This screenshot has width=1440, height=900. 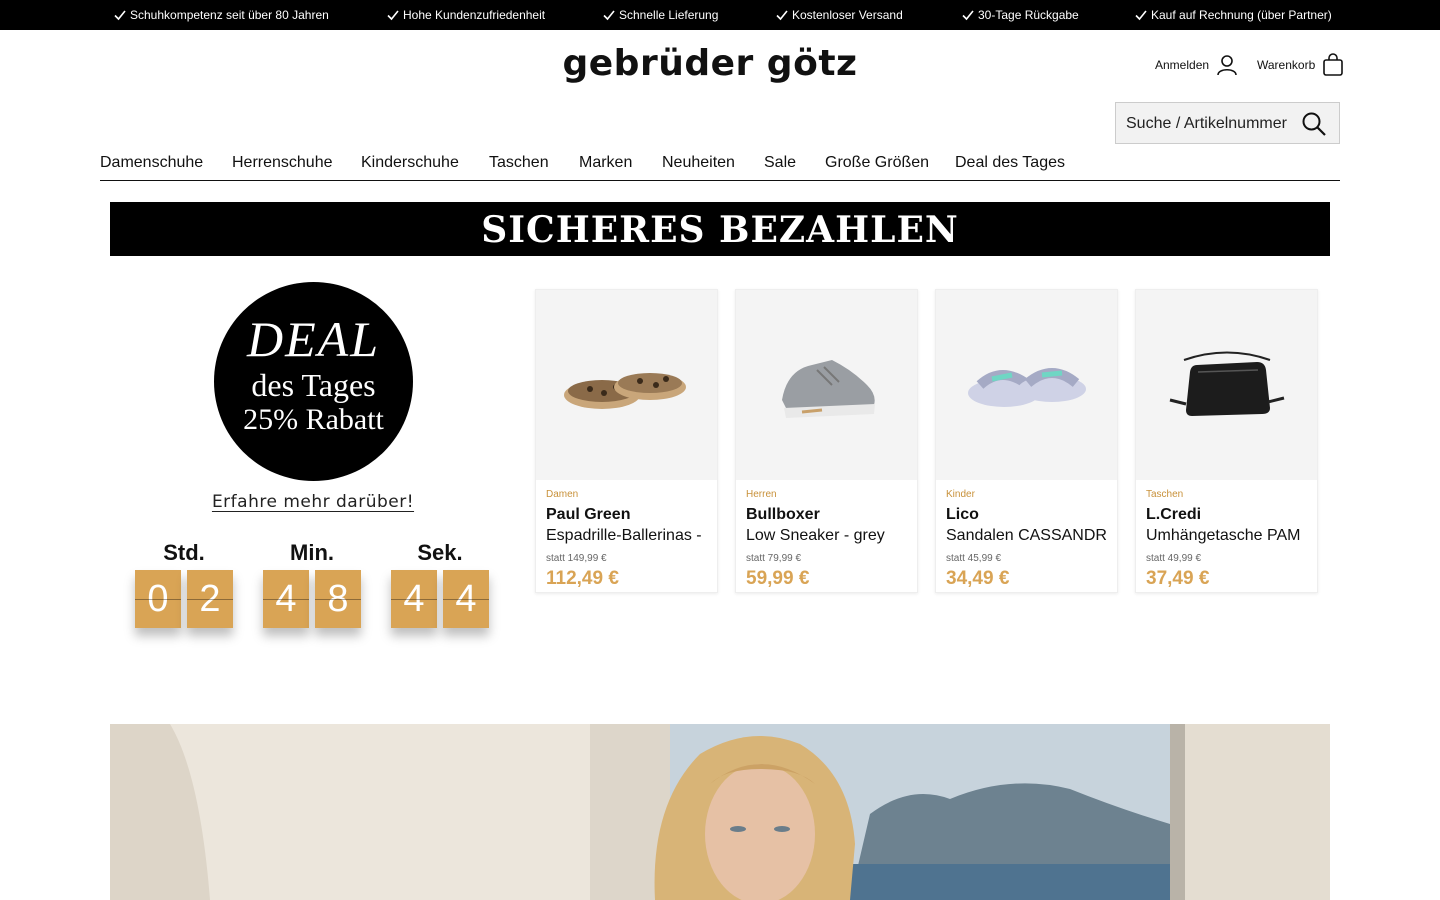 What do you see at coordinates (774, 558) in the screenshot?
I see `product-old-price: statt 79,99 €` at bounding box center [774, 558].